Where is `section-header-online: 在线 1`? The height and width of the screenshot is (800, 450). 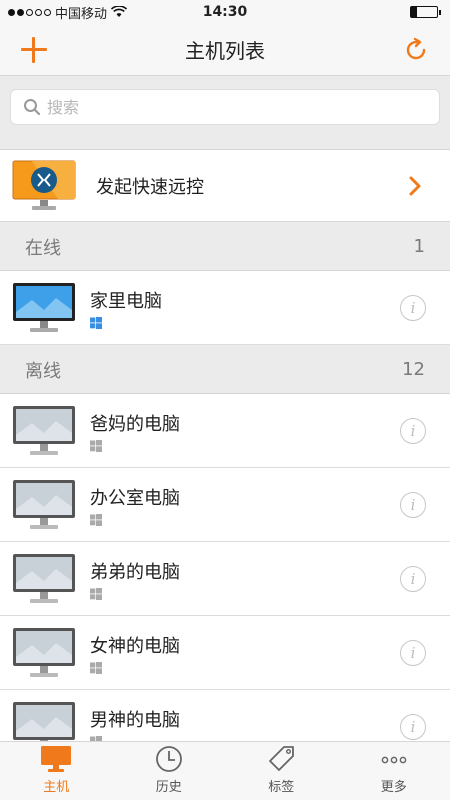 section-header-online: 在线 1 is located at coordinates (225, 247).